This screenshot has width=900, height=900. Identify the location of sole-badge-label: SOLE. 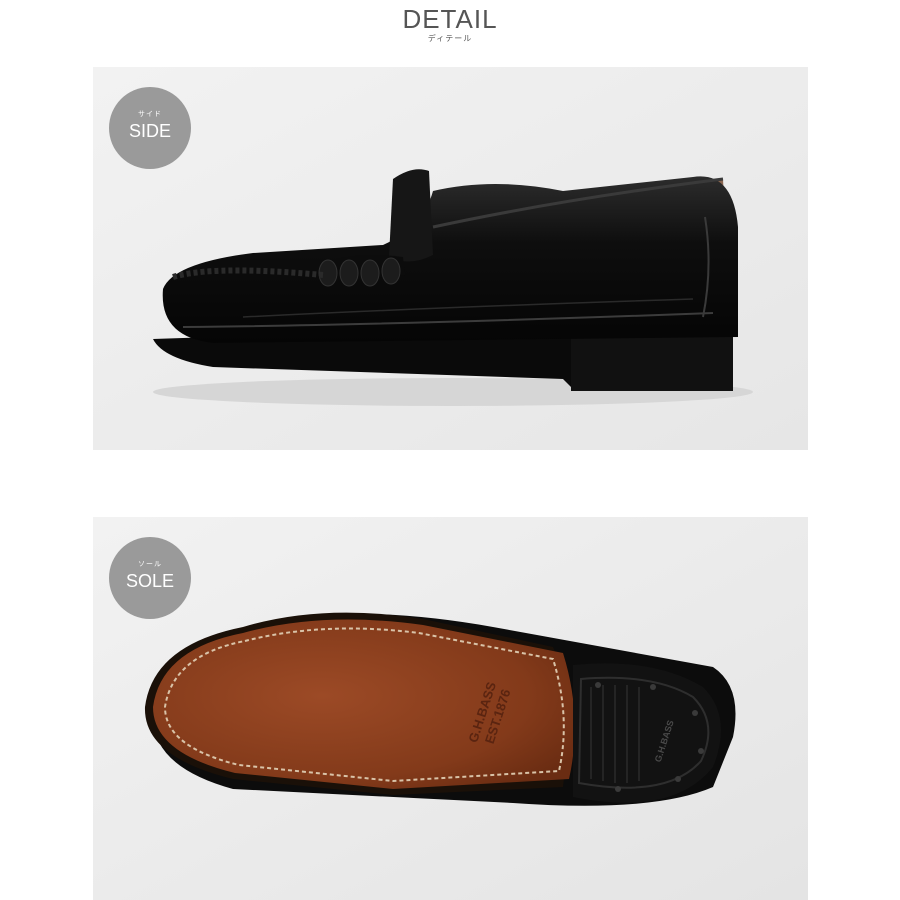
(150, 581).